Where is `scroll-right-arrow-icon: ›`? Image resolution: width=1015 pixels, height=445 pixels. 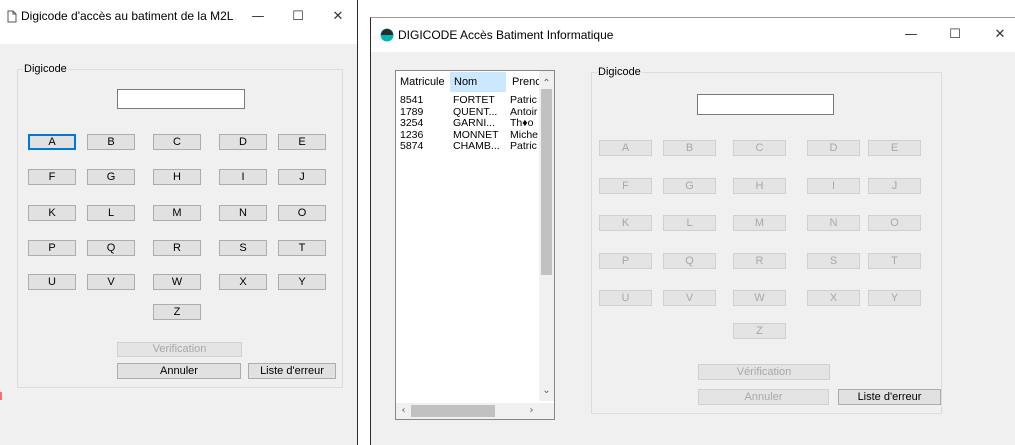 scroll-right-arrow-icon: › is located at coordinates (531, 410).